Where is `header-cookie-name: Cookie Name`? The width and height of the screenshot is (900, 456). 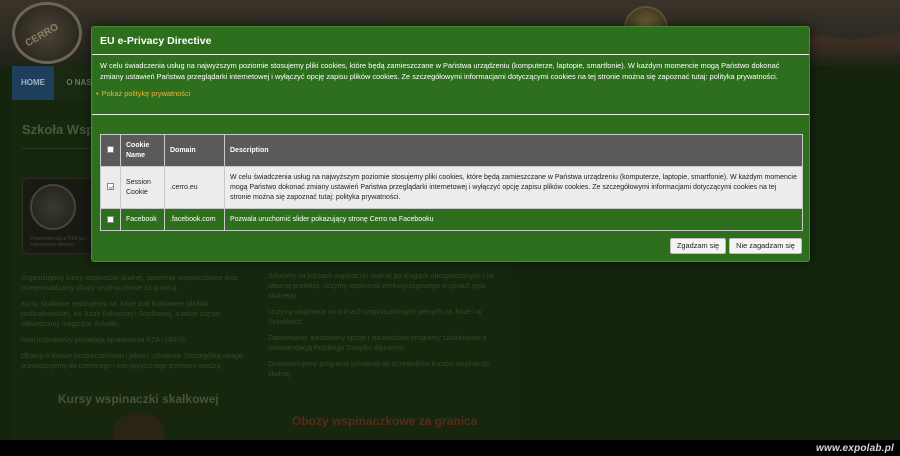 header-cookie-name: Cookie Name is located at coordinates (142, 150).